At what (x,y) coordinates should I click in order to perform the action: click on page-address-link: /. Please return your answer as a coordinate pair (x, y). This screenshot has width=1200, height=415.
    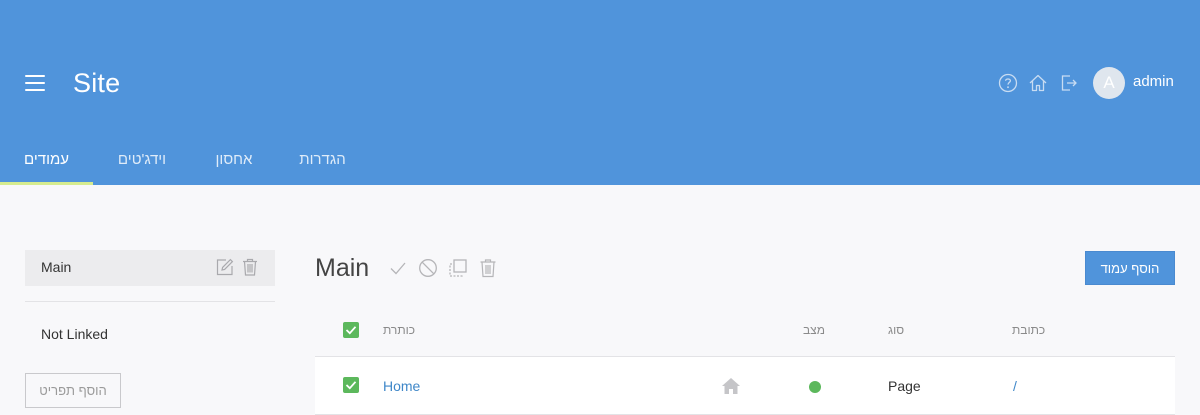
    Looking at the image, I should click on (1015, 386).